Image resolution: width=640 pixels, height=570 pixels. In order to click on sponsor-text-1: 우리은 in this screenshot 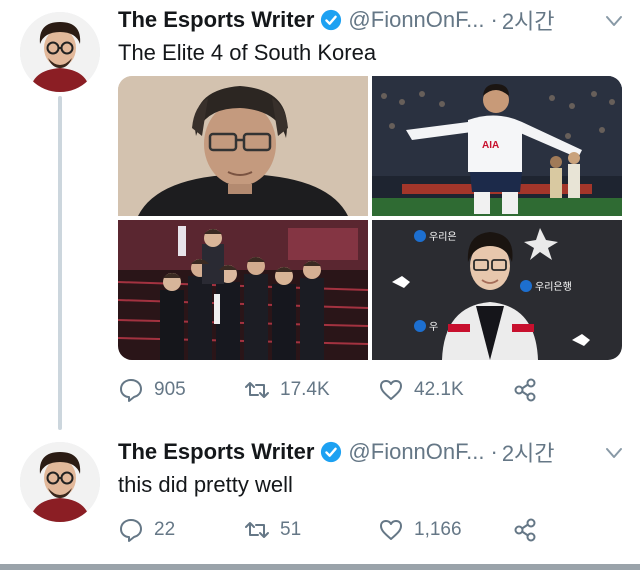, I will do `click(443, 237)`.